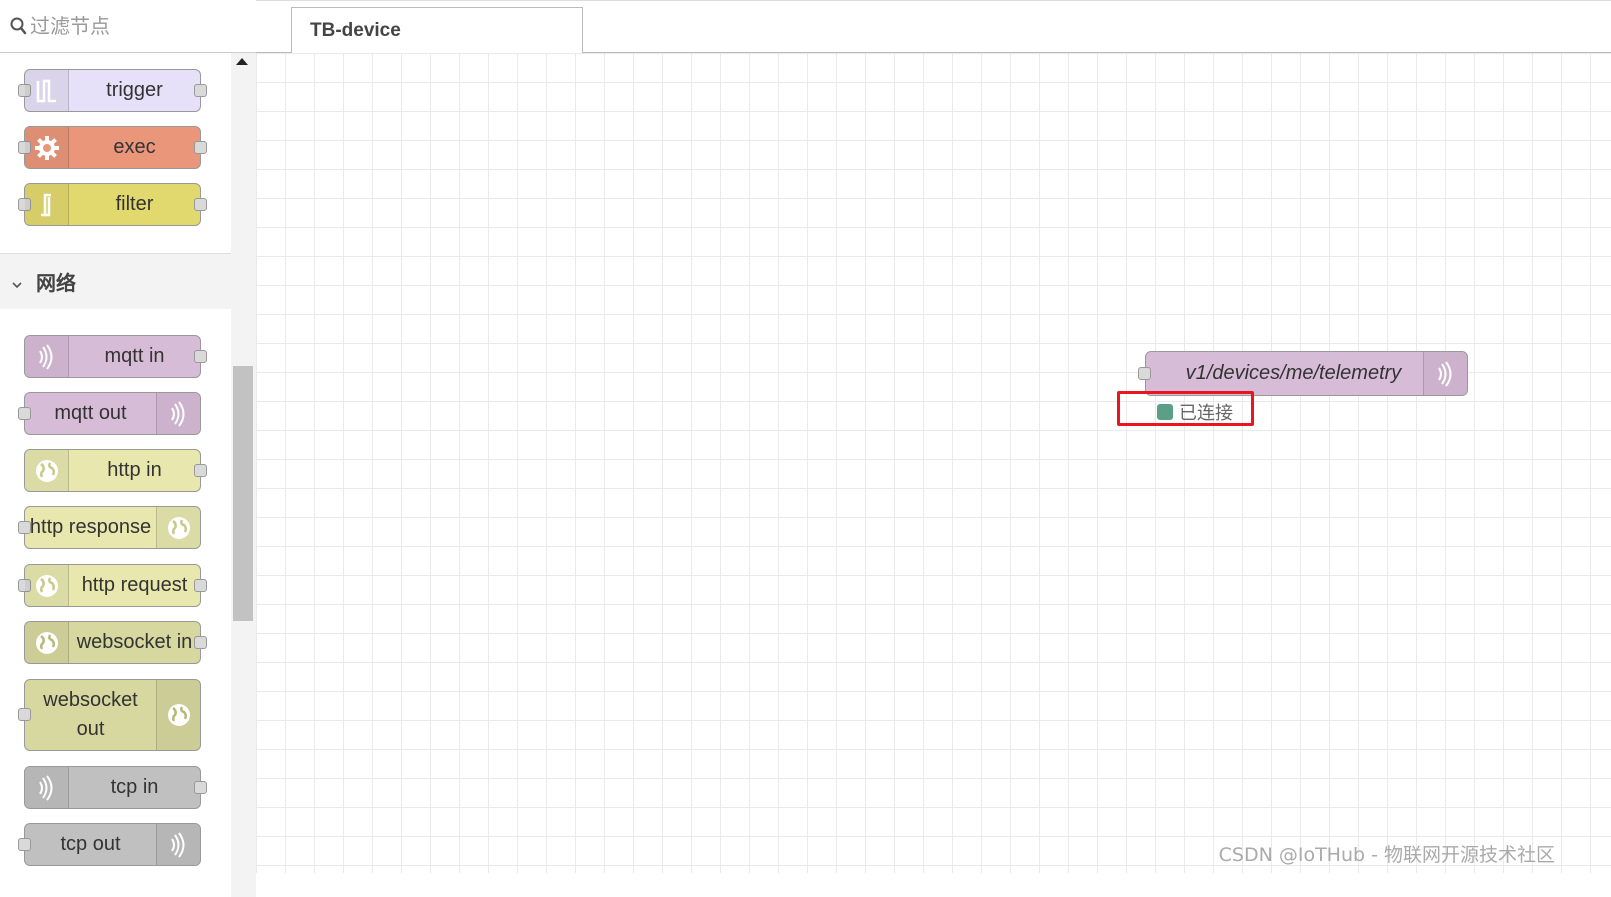 Image resolution: width=1611 pixels, height=897 pixels. Describe the element at coordinates (112, 204) in the screenshot. I see `palette-node-filter: filter` at that location.